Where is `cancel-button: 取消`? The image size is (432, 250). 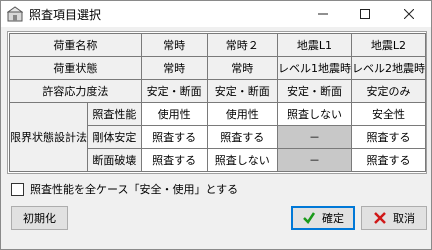 cancel-button: 取消 is located at coordinates (394, 218).